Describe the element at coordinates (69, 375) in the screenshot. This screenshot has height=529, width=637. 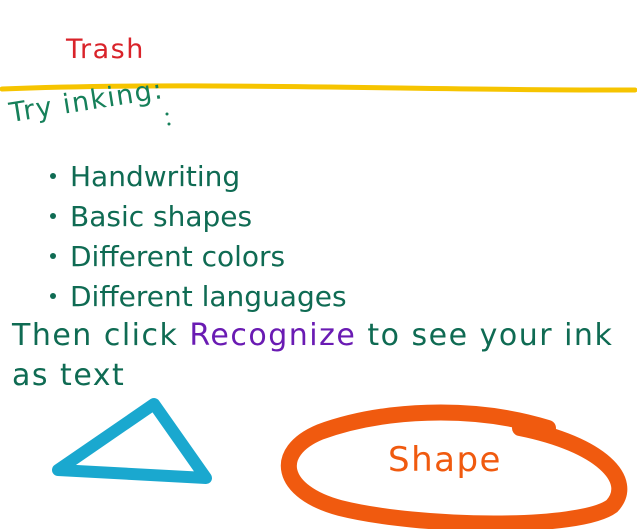
I see `instruction-line-2: as text` at that location.